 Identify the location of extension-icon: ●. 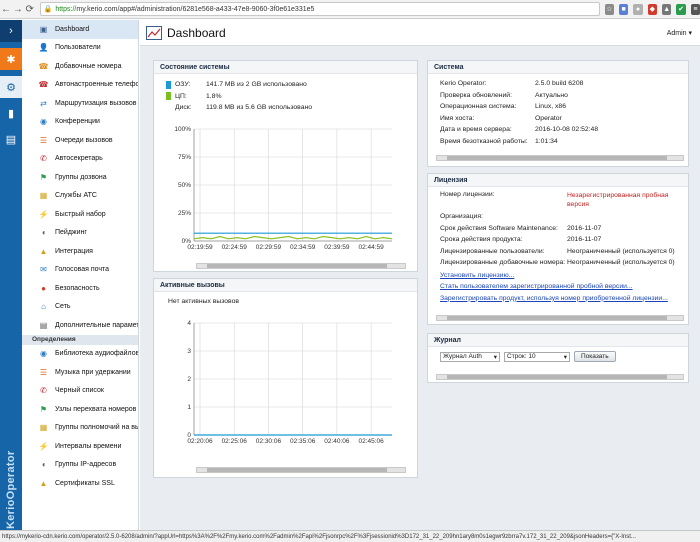
(638, 9).